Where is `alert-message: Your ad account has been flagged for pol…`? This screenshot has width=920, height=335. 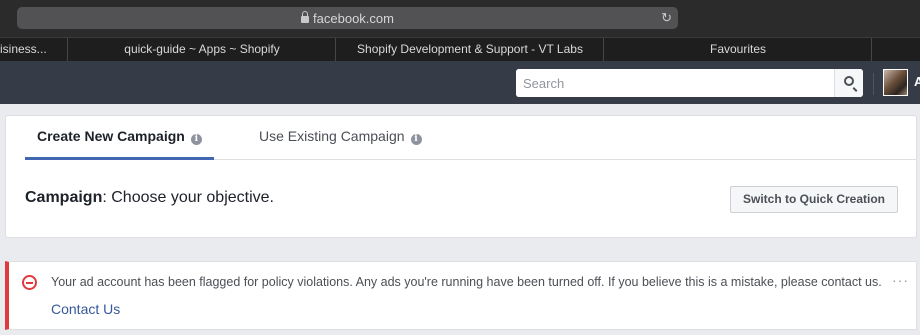
alert-message: Your ad account has been flagged for pol… is located at coordinates (466, 282).